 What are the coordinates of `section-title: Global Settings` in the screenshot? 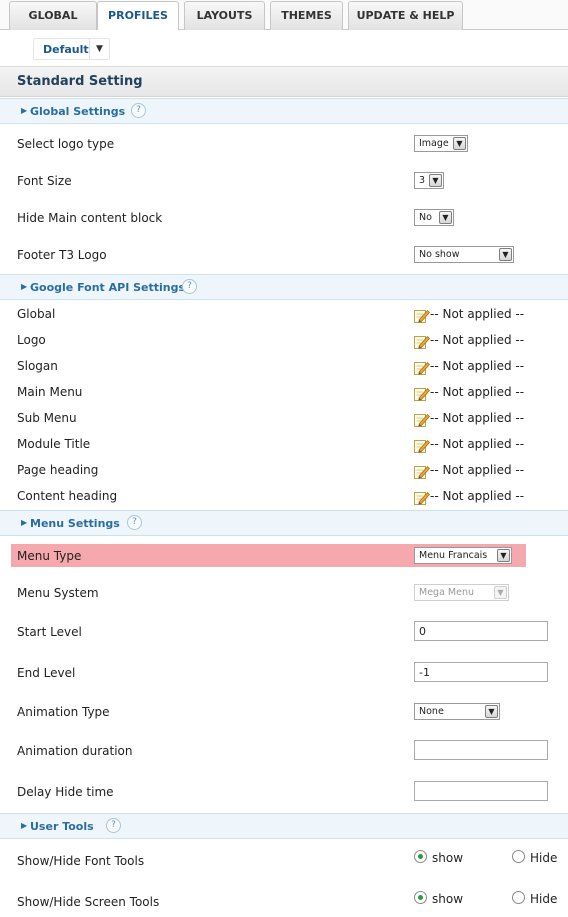 It's located at (78, 111).